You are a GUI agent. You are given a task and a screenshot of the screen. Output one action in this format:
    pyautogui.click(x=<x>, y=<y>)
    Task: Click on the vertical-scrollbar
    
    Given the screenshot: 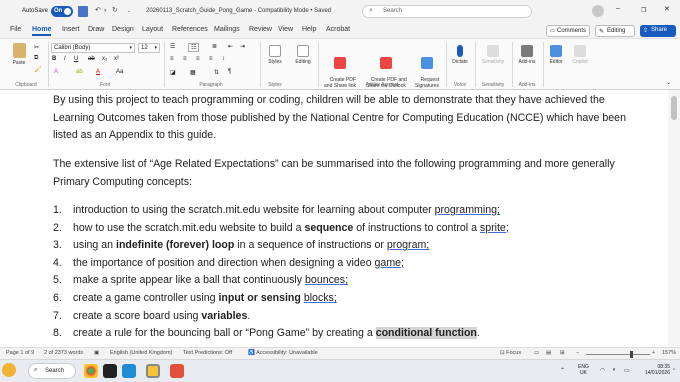 What is the action you would take?
    pyautogui.click(x=674, y=218)
    